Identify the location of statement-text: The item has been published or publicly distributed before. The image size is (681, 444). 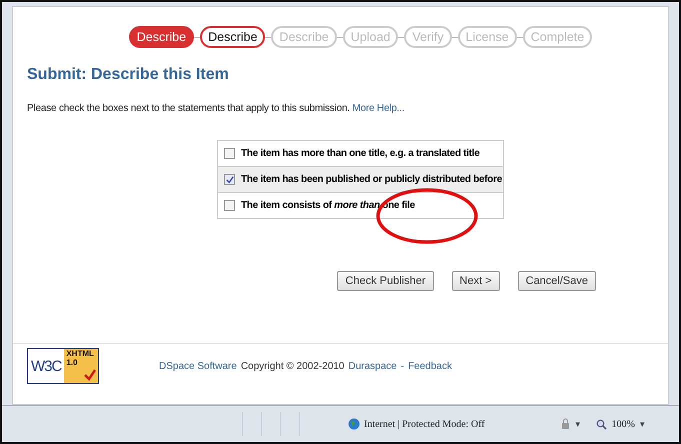
(371, 179).